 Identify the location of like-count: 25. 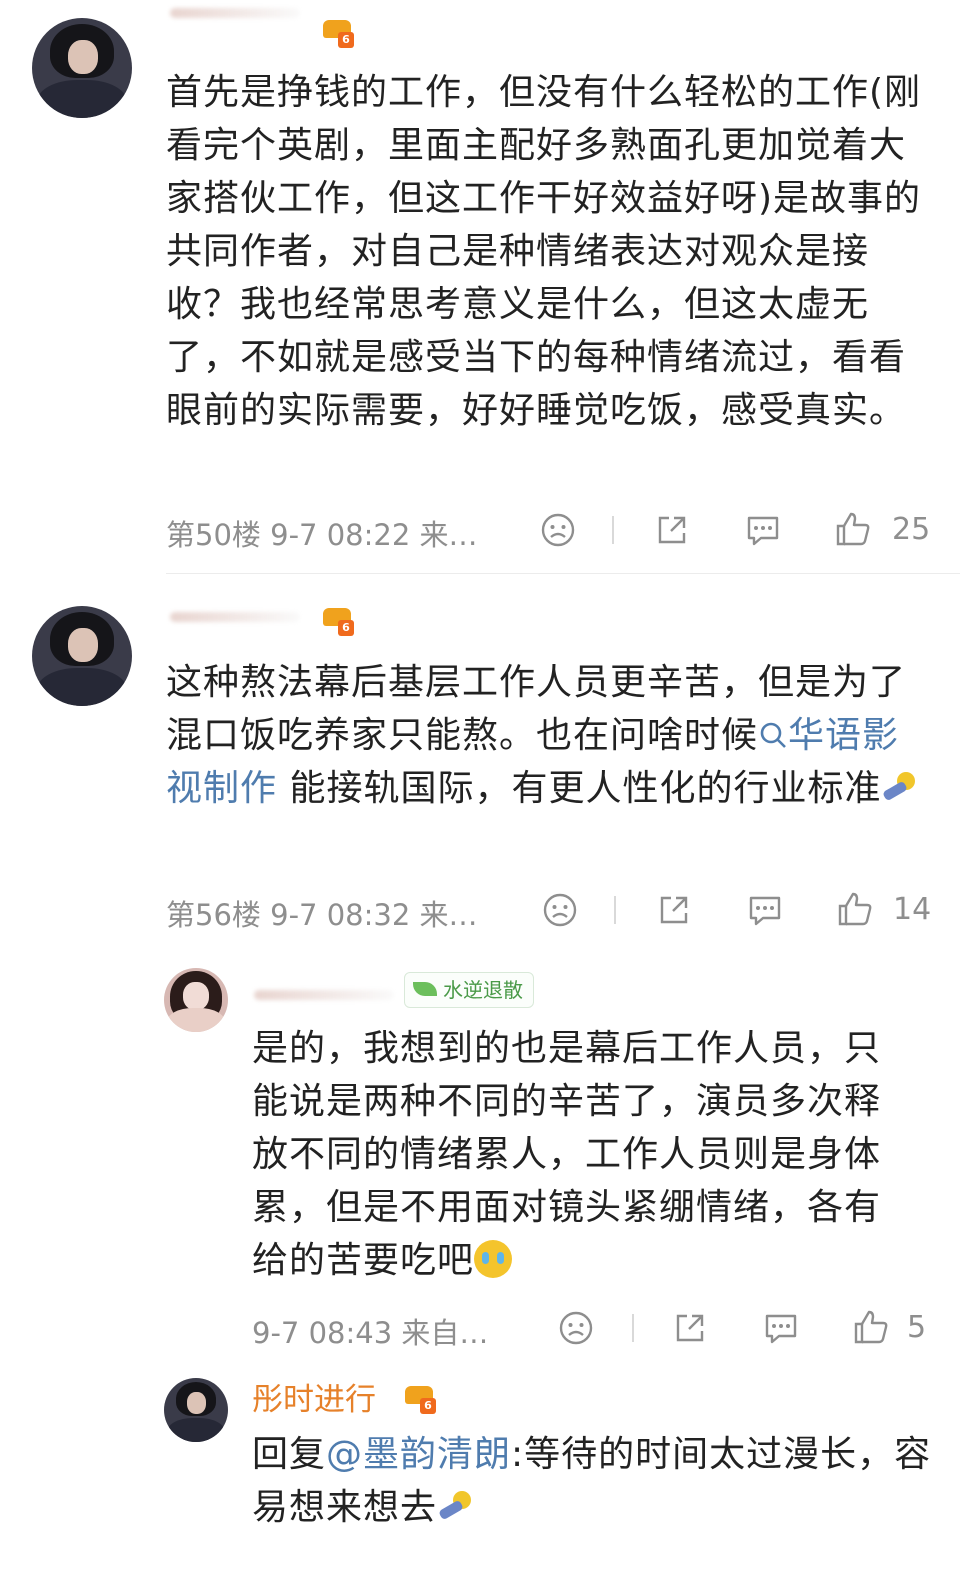
(911, 529).